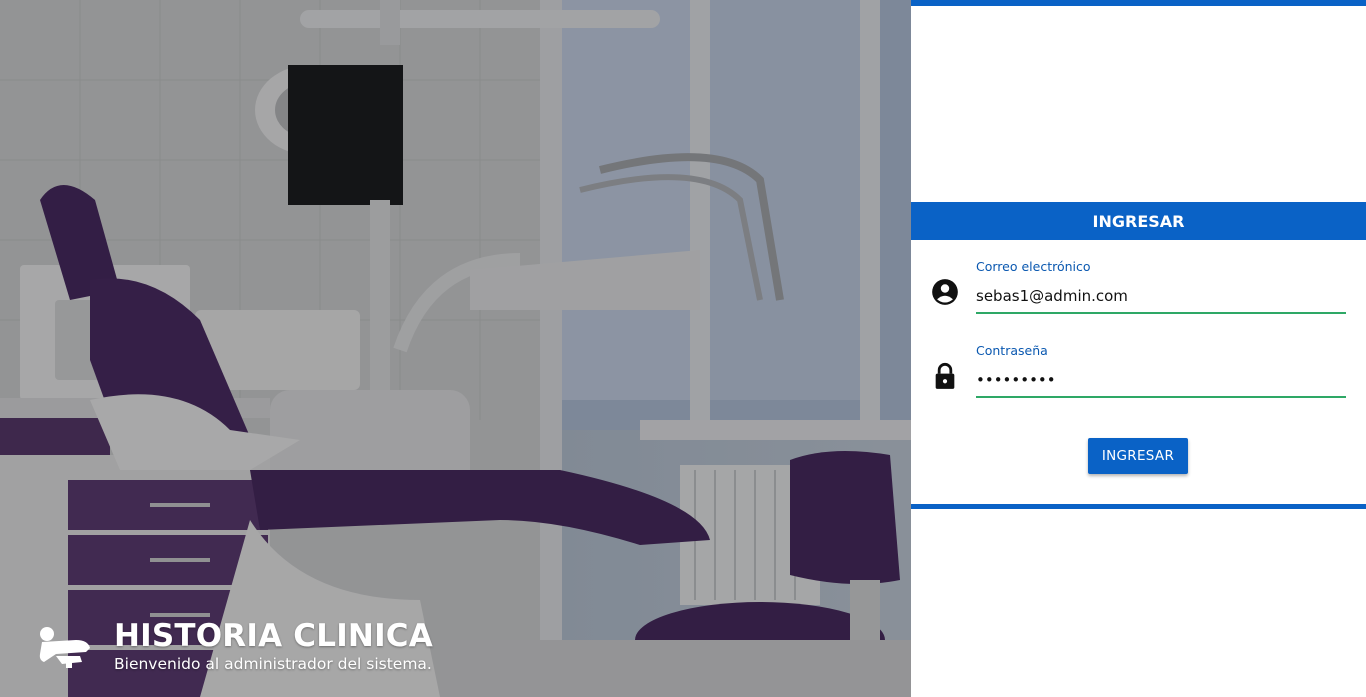  Describe the element at coordinates (1012, 350) in the screenshot. I see `password-label: Contraseña` at that location.